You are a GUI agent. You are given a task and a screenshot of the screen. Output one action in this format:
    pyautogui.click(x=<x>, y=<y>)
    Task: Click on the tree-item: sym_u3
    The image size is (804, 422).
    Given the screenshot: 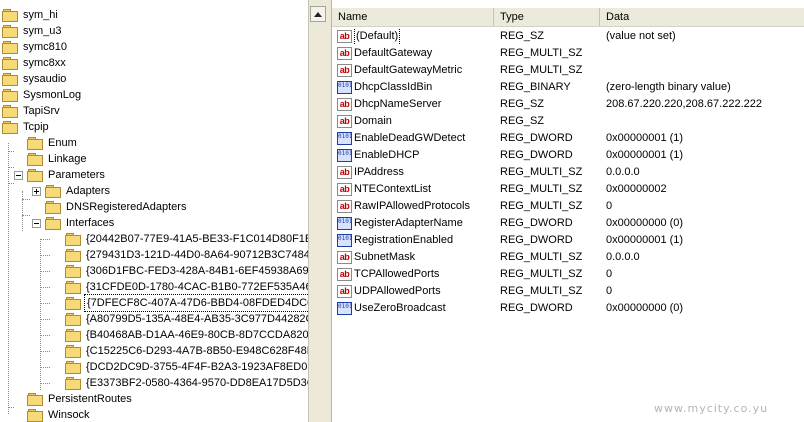 What is the action you would take?
    pyautogui.click(x=33, y=31)
    